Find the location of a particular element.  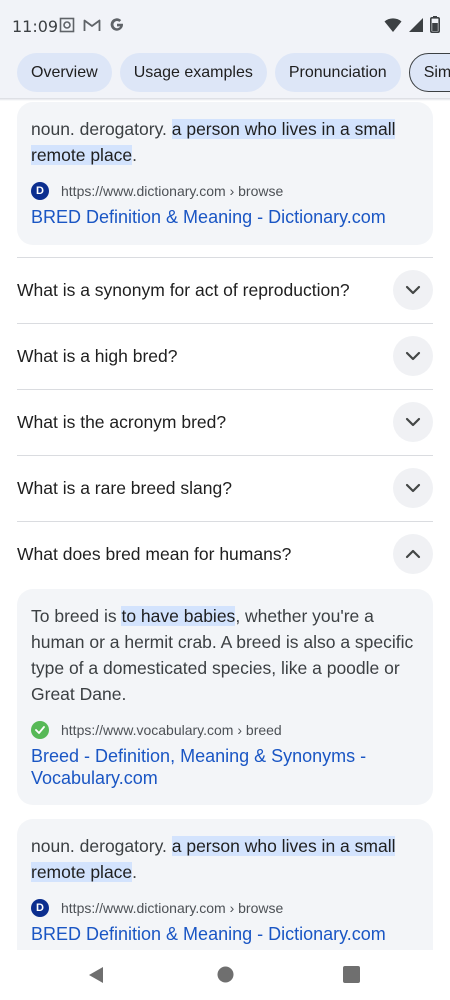

gmail-icon is located at coordinates (92, 27).